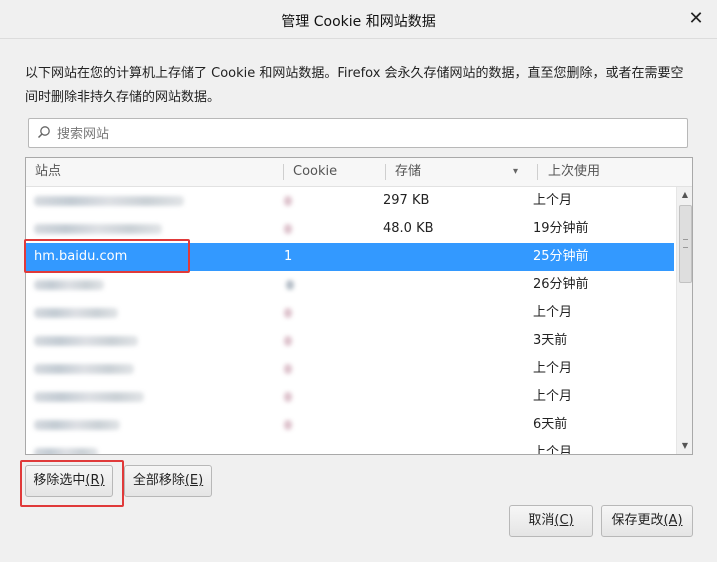  What do you see at coordinates (550, 340) in the screenshot?
I see `last-used-cell: 3天前` at bounding box center [550, 340].